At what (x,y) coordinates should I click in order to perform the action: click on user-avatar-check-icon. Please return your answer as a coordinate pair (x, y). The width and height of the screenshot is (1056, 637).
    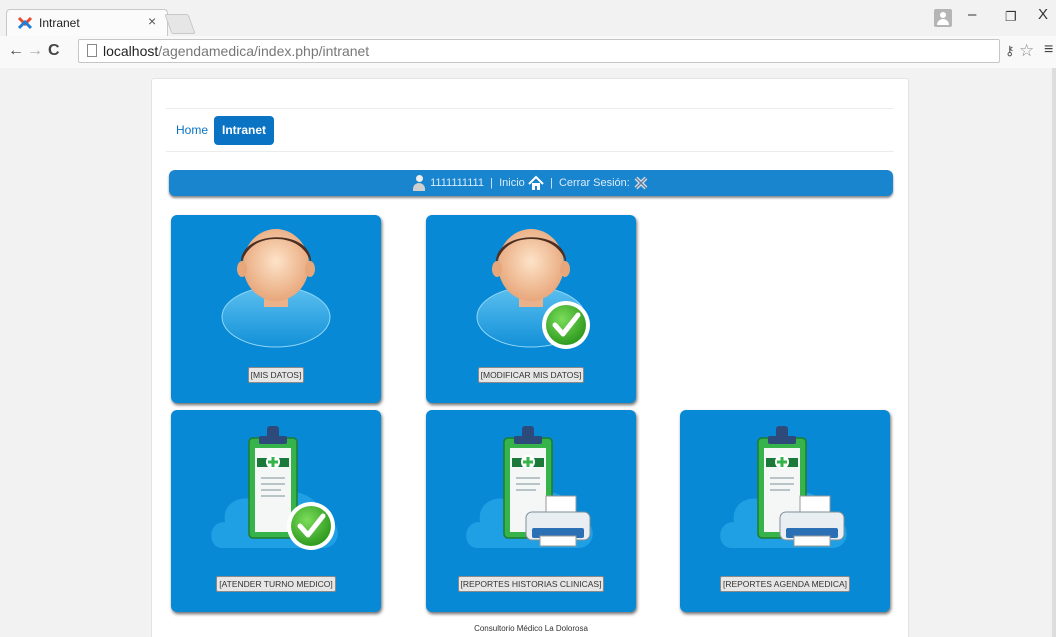
    Looking at the image, I should click on (533, 289).